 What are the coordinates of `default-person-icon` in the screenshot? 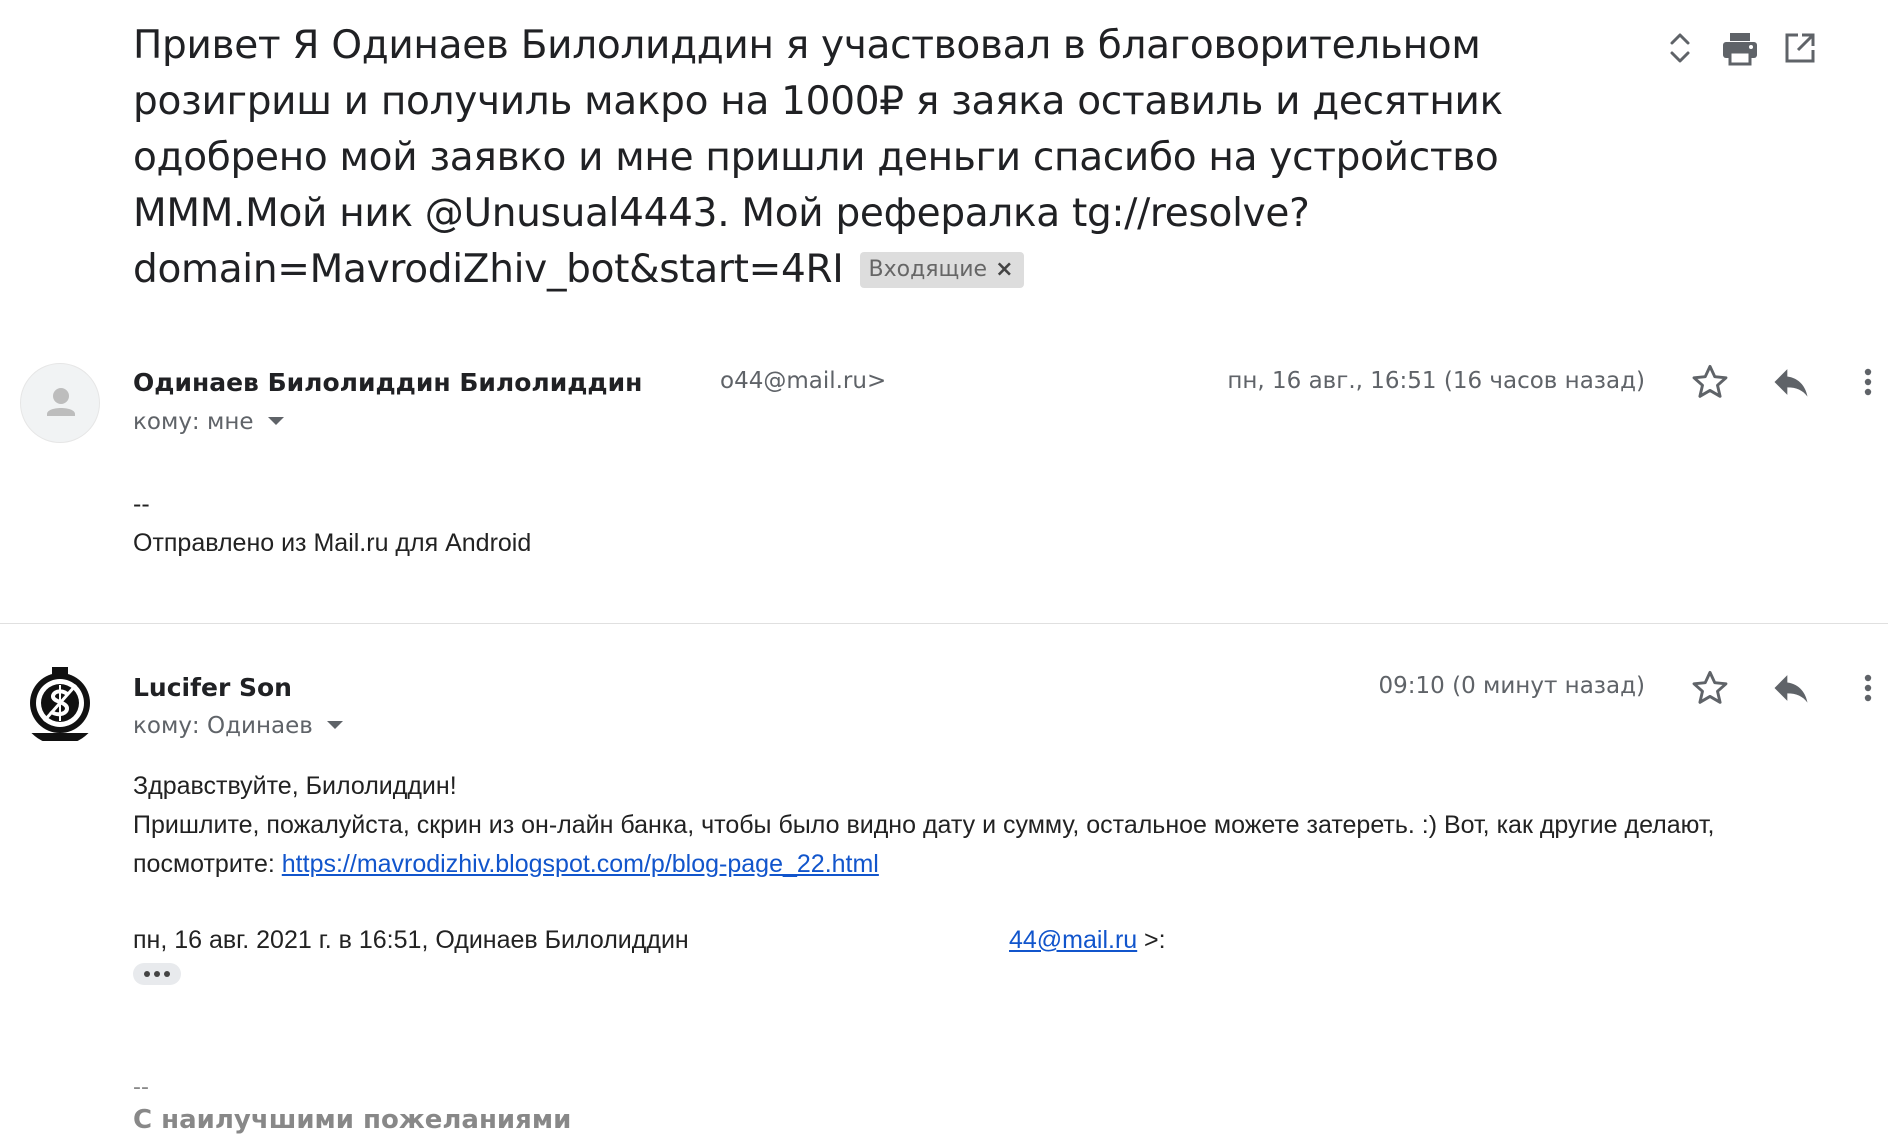 It's located at (61, 402).